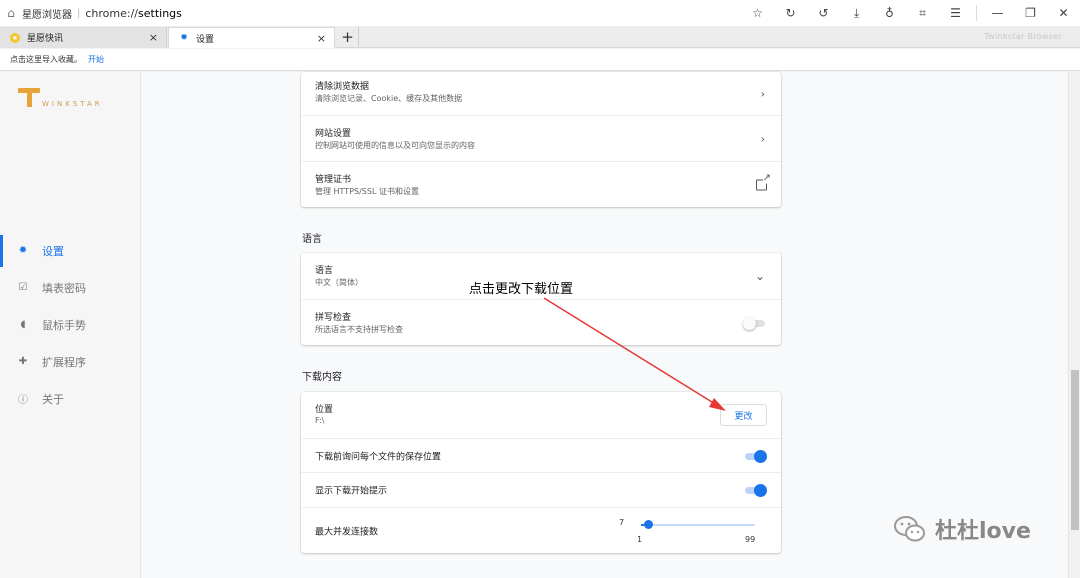 Image resolution: width=1080 pixels, height=578 pixels. Describe the element at coordinates (64, 288) in the screenshot. I see `sidebar-item-label: 填表密码` at that location.